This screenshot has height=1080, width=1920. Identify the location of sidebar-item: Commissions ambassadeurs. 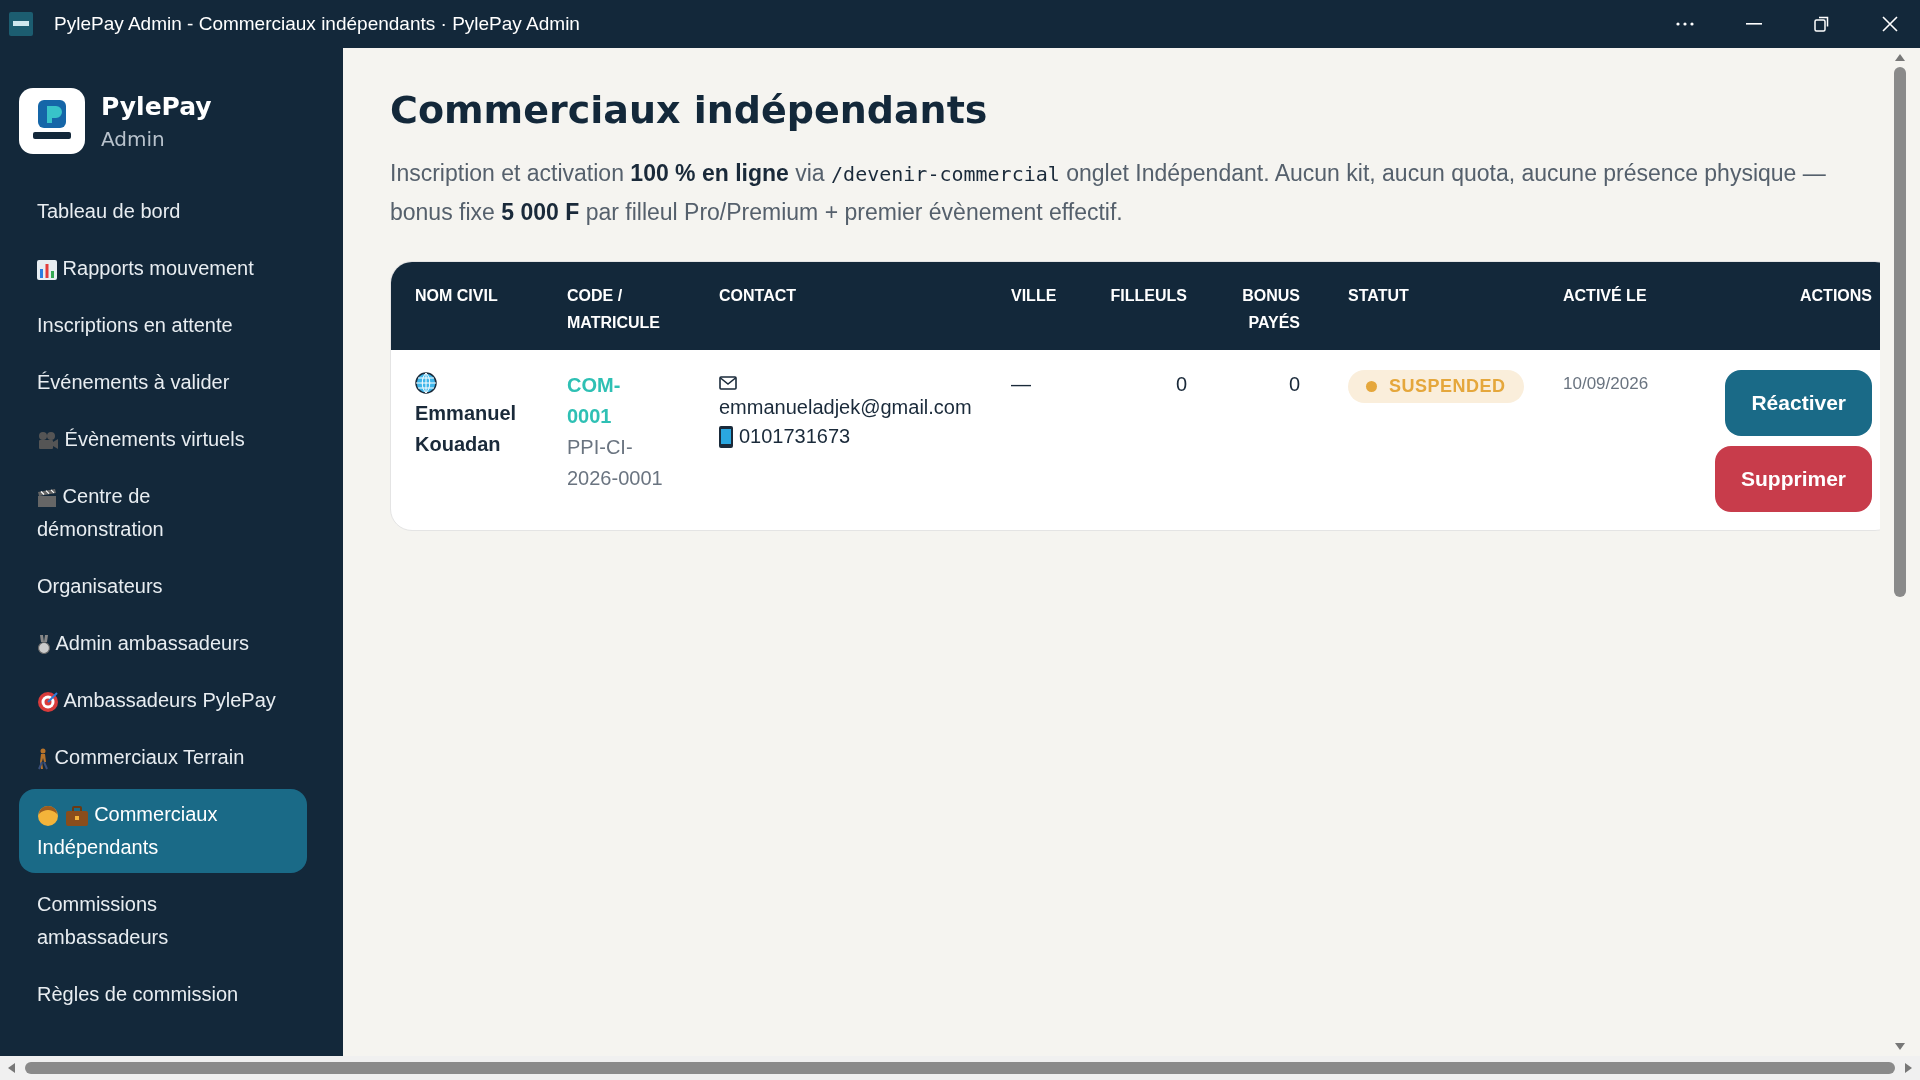
(163, 921).